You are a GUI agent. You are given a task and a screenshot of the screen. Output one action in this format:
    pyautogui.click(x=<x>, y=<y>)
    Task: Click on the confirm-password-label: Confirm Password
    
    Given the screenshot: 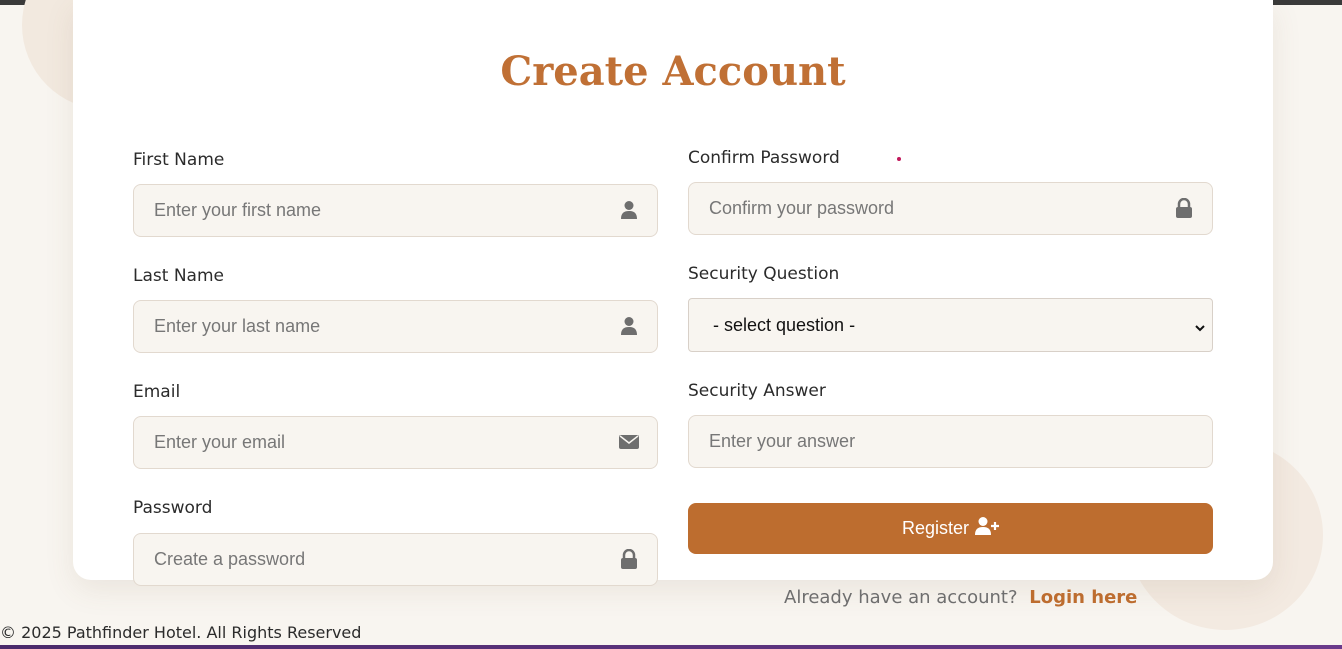 What is the action you would take?
    pyautogui.click(x=764, y=158)
    